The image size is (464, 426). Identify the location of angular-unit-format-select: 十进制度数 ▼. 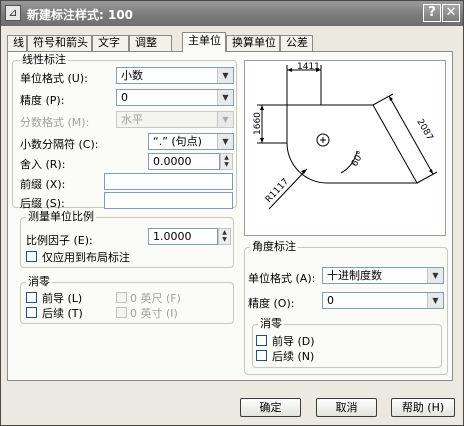
(383, 275).